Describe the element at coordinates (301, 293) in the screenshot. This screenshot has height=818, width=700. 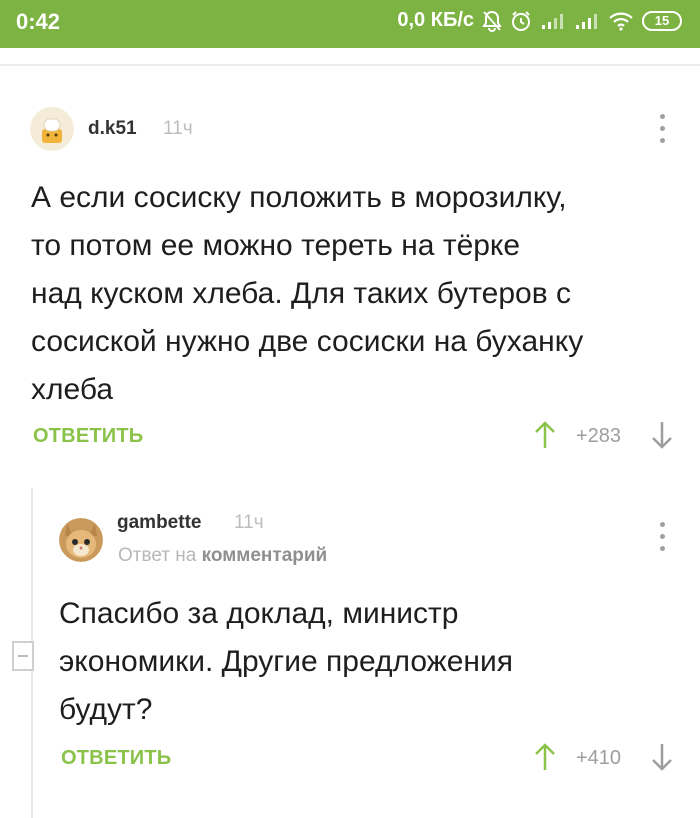
I see `comment-text-line: над куском хлеба. Для таких бутеров с` at that location.